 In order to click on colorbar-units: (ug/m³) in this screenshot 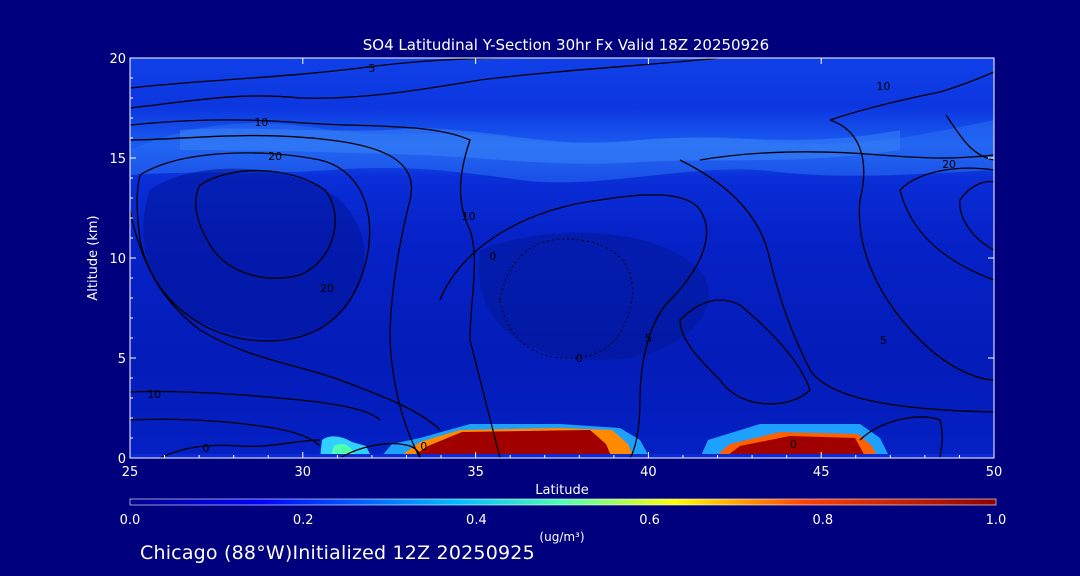, I will do `click(561, 537)`.